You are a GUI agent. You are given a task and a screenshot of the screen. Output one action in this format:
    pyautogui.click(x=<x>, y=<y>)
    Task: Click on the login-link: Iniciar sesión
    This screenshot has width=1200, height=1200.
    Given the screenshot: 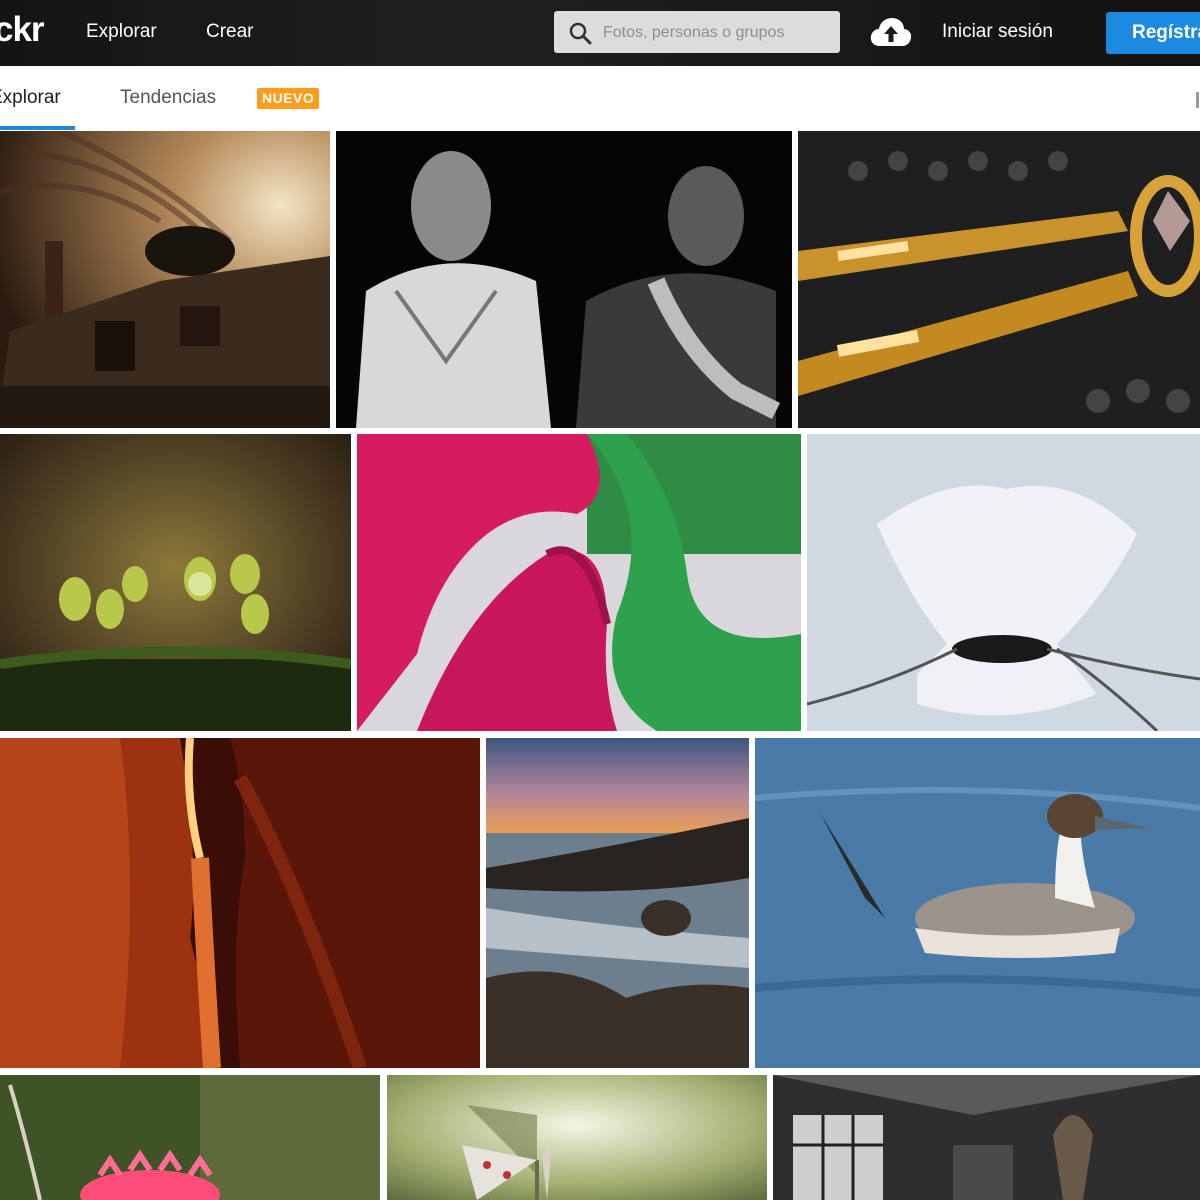 What is the action you would take?
    pyautogui.click(x=997, y=32)
    